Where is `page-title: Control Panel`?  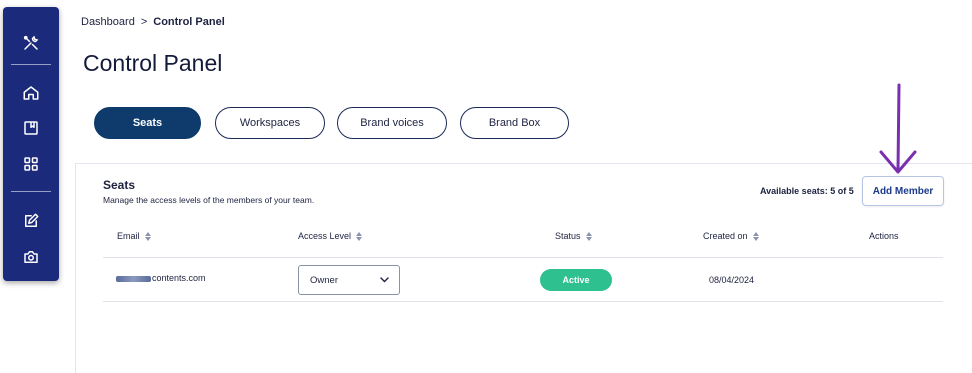
page-title: Control Panel is located at coordinates (153, 63).